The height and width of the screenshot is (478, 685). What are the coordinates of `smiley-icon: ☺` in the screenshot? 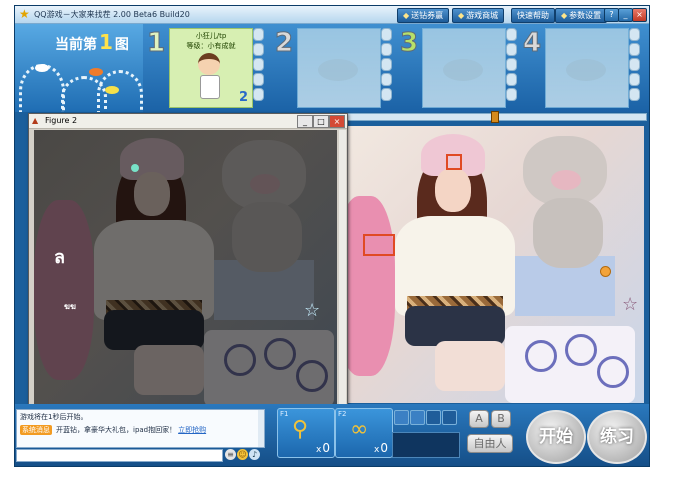 It's located at (242, 454).